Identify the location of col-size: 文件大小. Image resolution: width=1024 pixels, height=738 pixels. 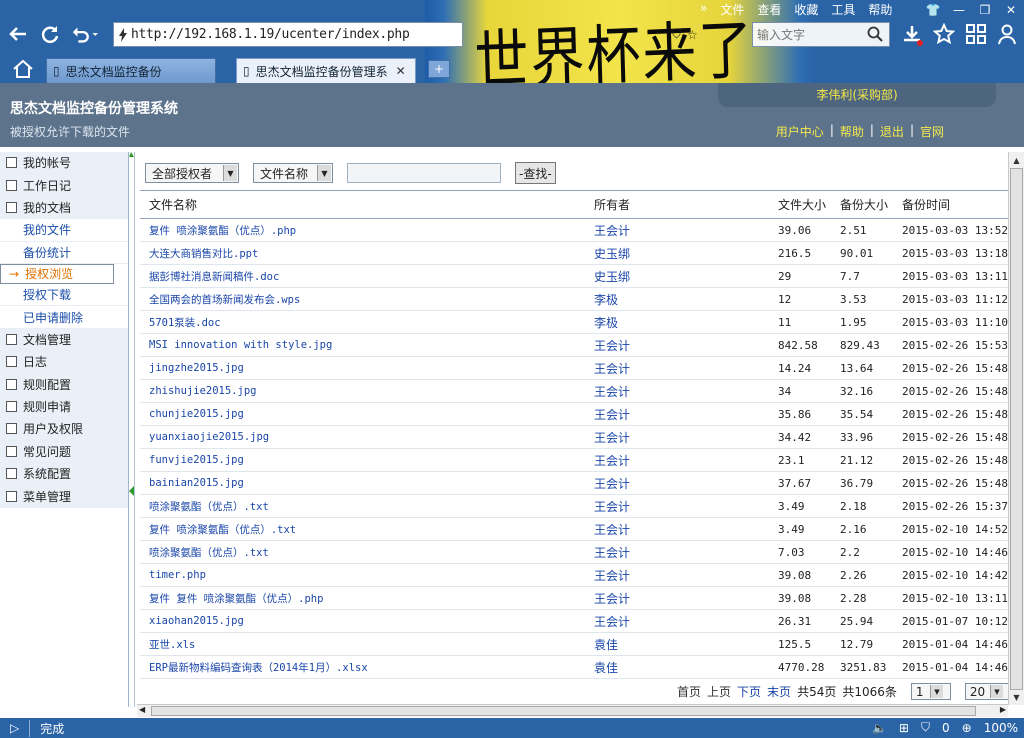
(801, 204).